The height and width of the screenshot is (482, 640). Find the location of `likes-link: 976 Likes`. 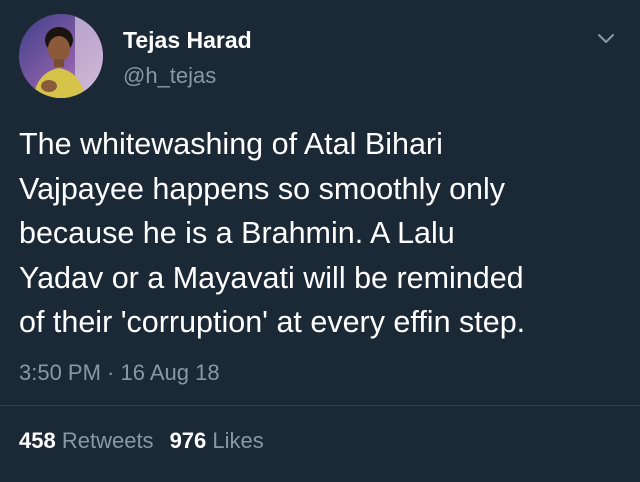

likes-link: 976 Likes is located at coordinates (217, 440).